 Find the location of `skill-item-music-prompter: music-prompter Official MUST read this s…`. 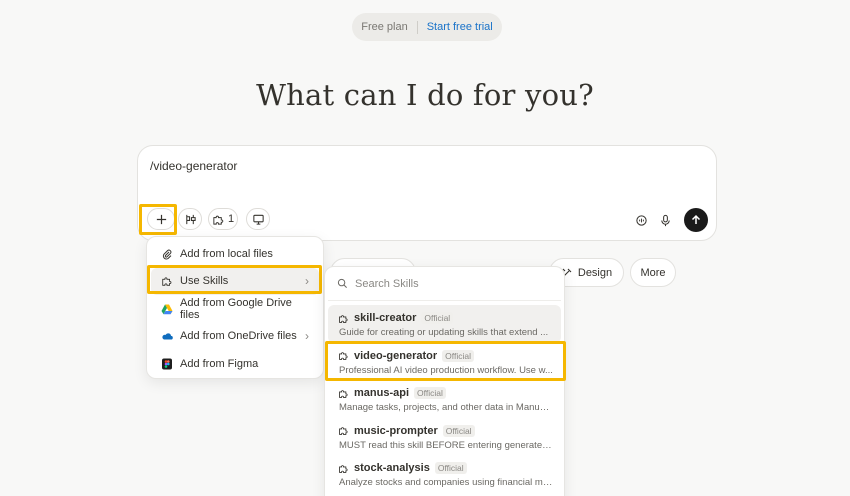

skill-item-music-prompter: music-prompter Official MUST read this s… is located at coordinates (444, 437).